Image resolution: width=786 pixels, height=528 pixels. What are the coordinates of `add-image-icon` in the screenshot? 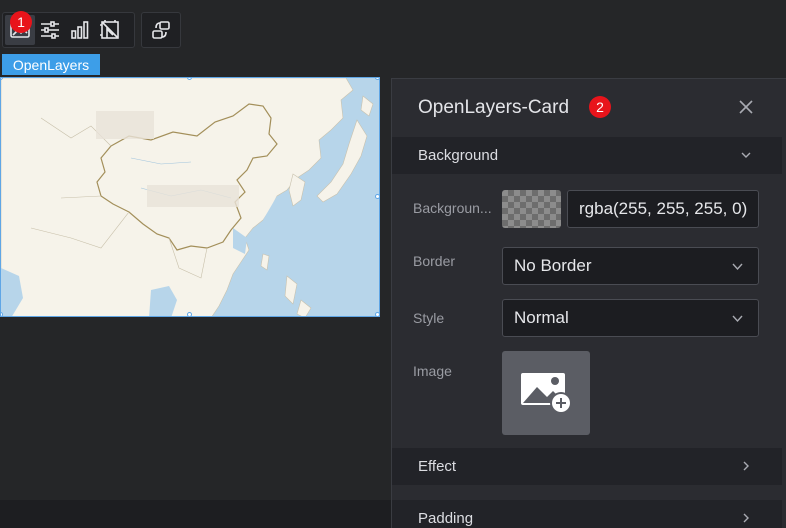 It's located at (546, 393).